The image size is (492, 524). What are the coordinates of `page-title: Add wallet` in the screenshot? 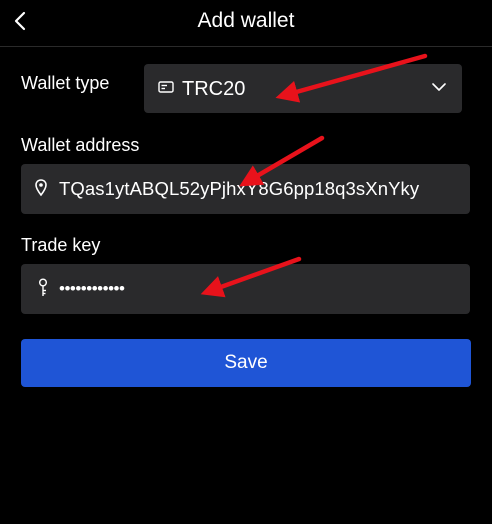 It's located at (246, 20).